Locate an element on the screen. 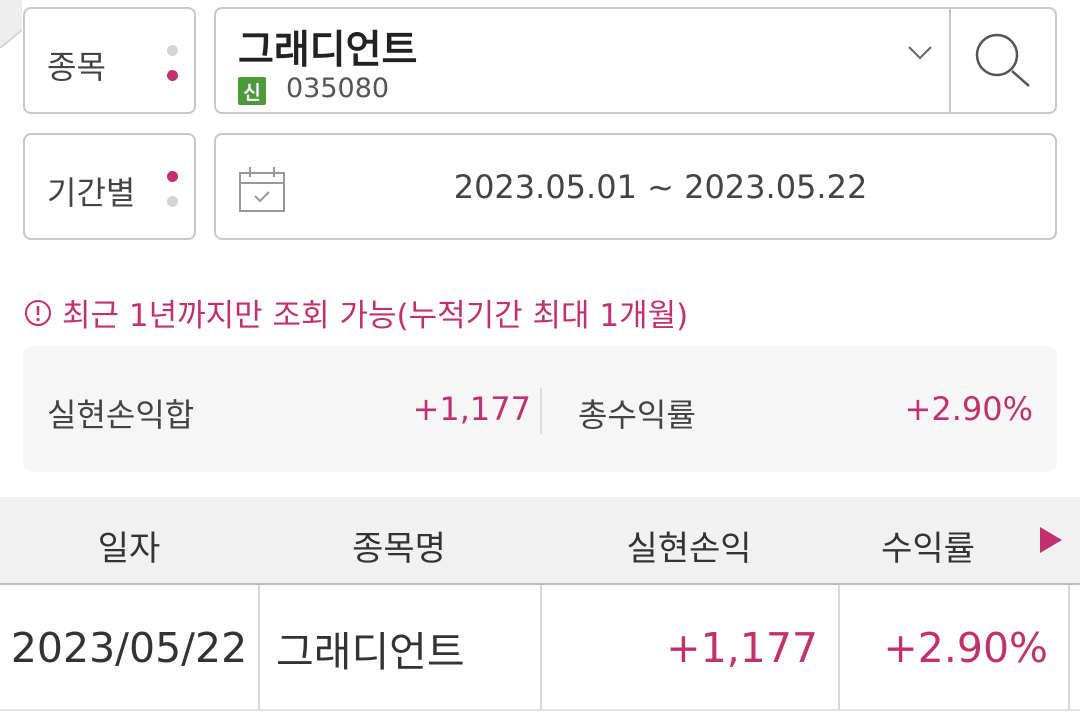 Image resolution: width=1080 pixels, height=723 pixels. cell-realized-pl: +1,177 is located at coordinates (690, 648).